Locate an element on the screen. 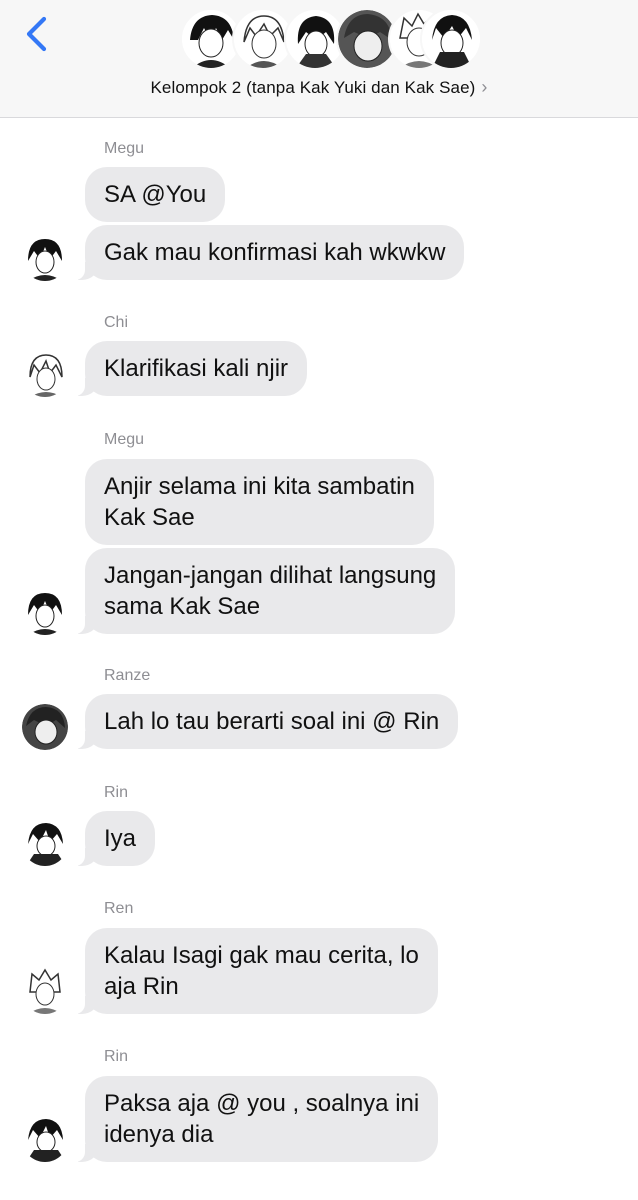 The height and width of the screenshot is (1200, 638). chat-header: Kelompok 2 (tanpa Kak Yuki dan Kak Sae) › is located at coordinates (319, 59).